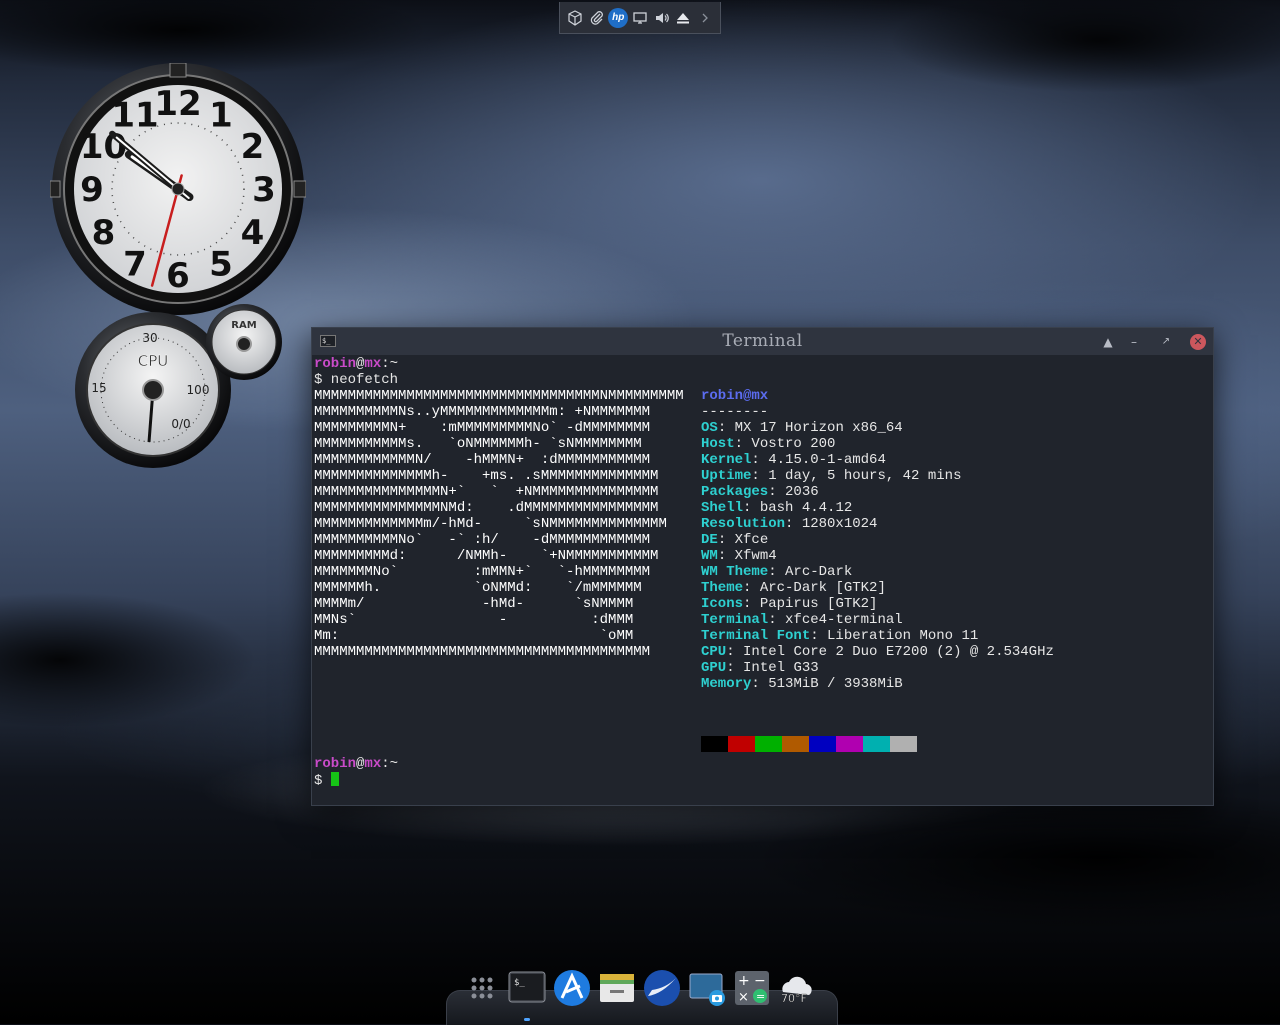  I want to click on info-value: xfce4-terminal, so click(844, 620).